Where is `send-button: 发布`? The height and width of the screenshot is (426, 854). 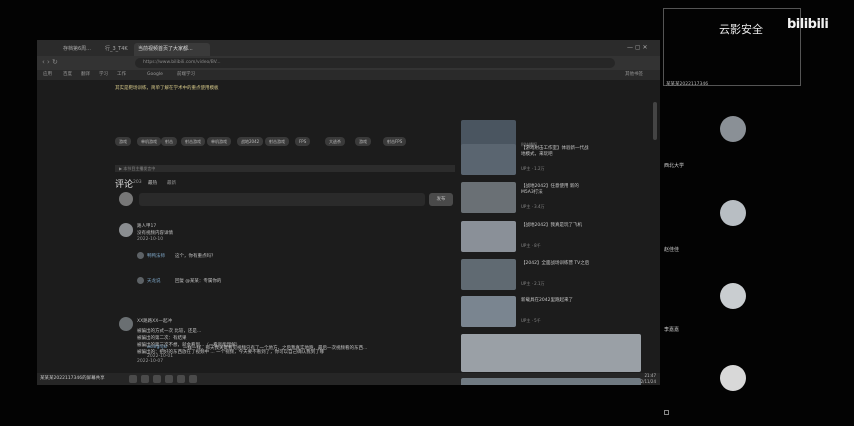 send-button: 发布 is located at coordinates (441, 199).